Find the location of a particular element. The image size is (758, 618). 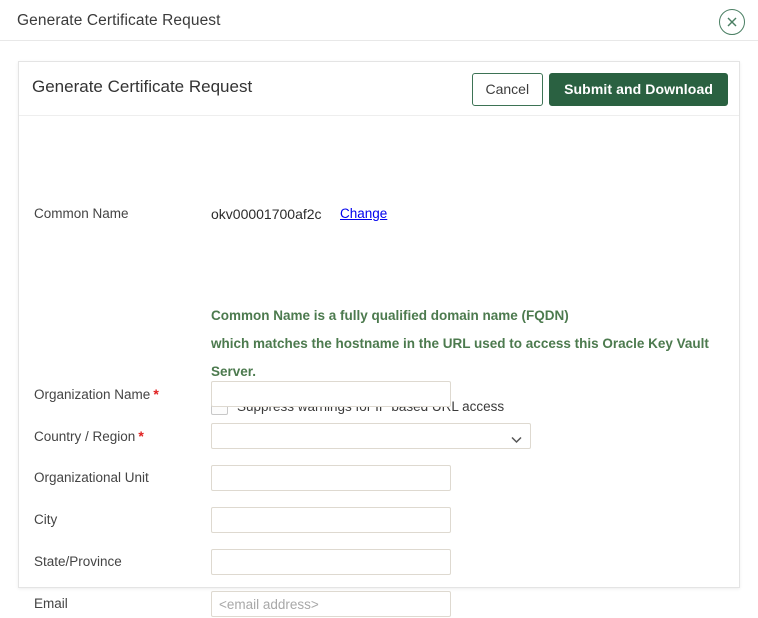

common-name-row: Common Name okv00001700af2c Change is located at coordinates (379, 214).